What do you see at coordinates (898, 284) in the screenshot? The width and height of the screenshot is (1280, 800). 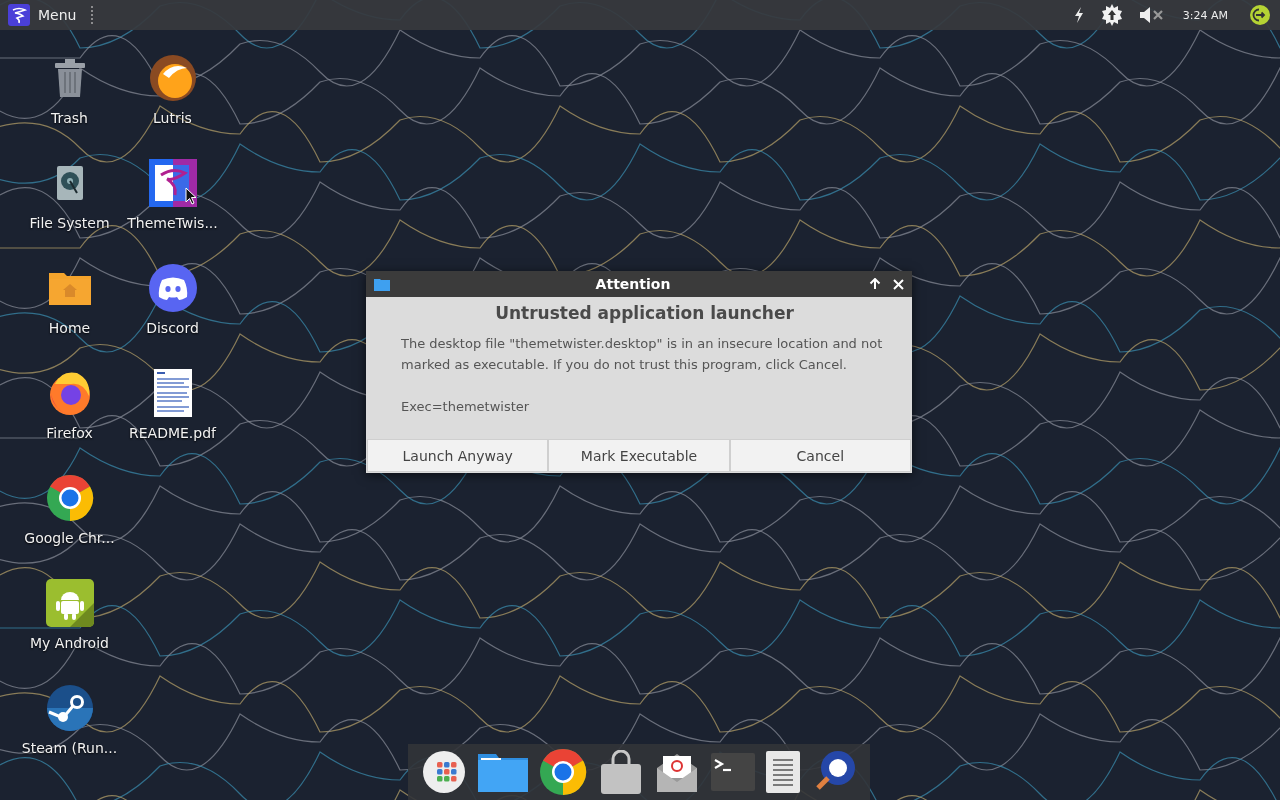 I see `close-icon` at bounding box center [898, 284].